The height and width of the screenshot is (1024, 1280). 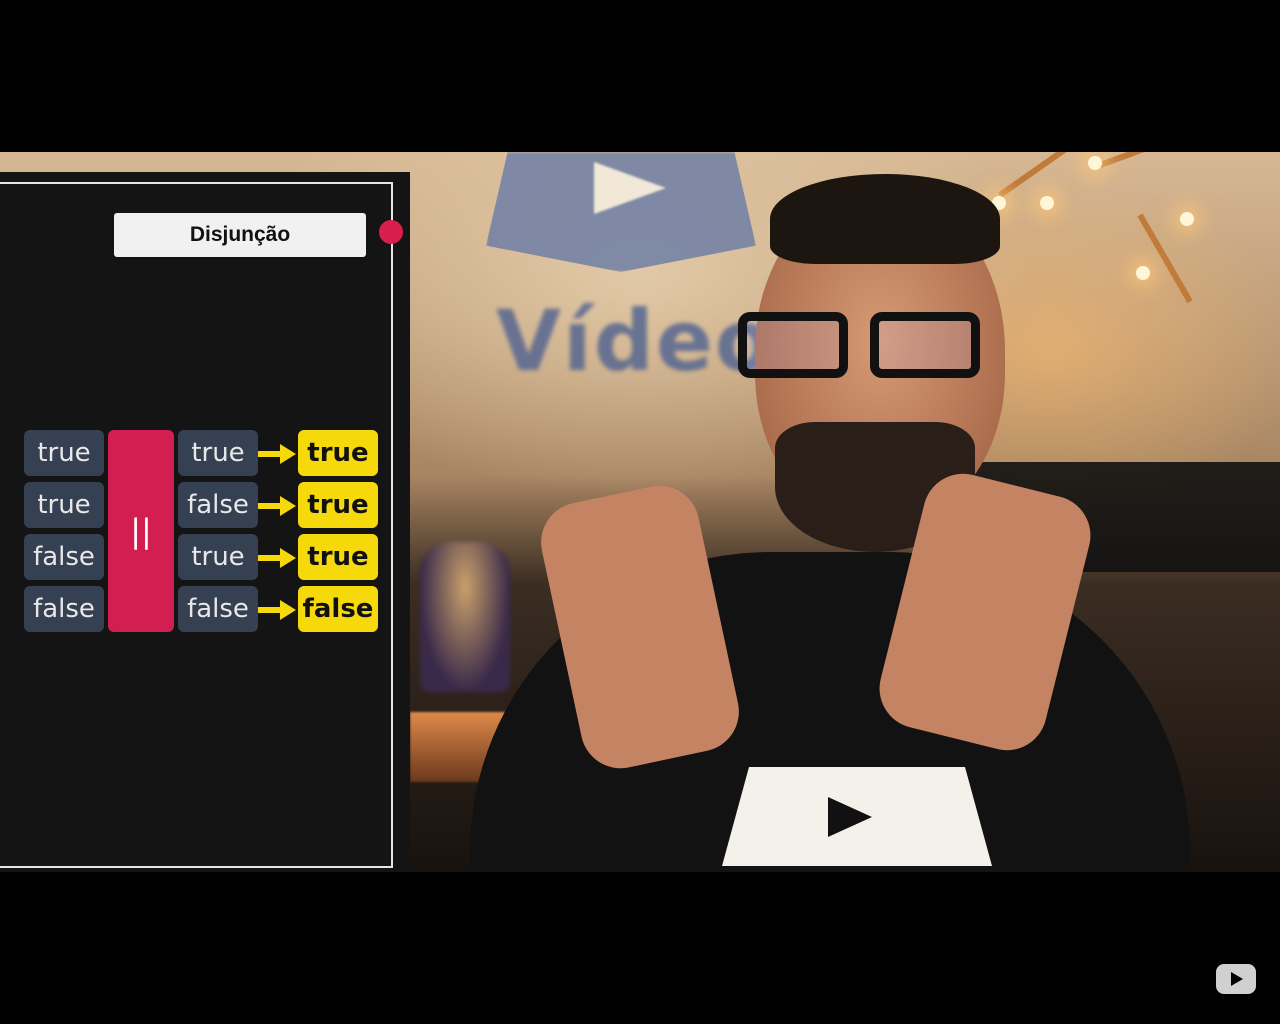 I want to click on glasses-lens-right, so click(x=925, y=345).